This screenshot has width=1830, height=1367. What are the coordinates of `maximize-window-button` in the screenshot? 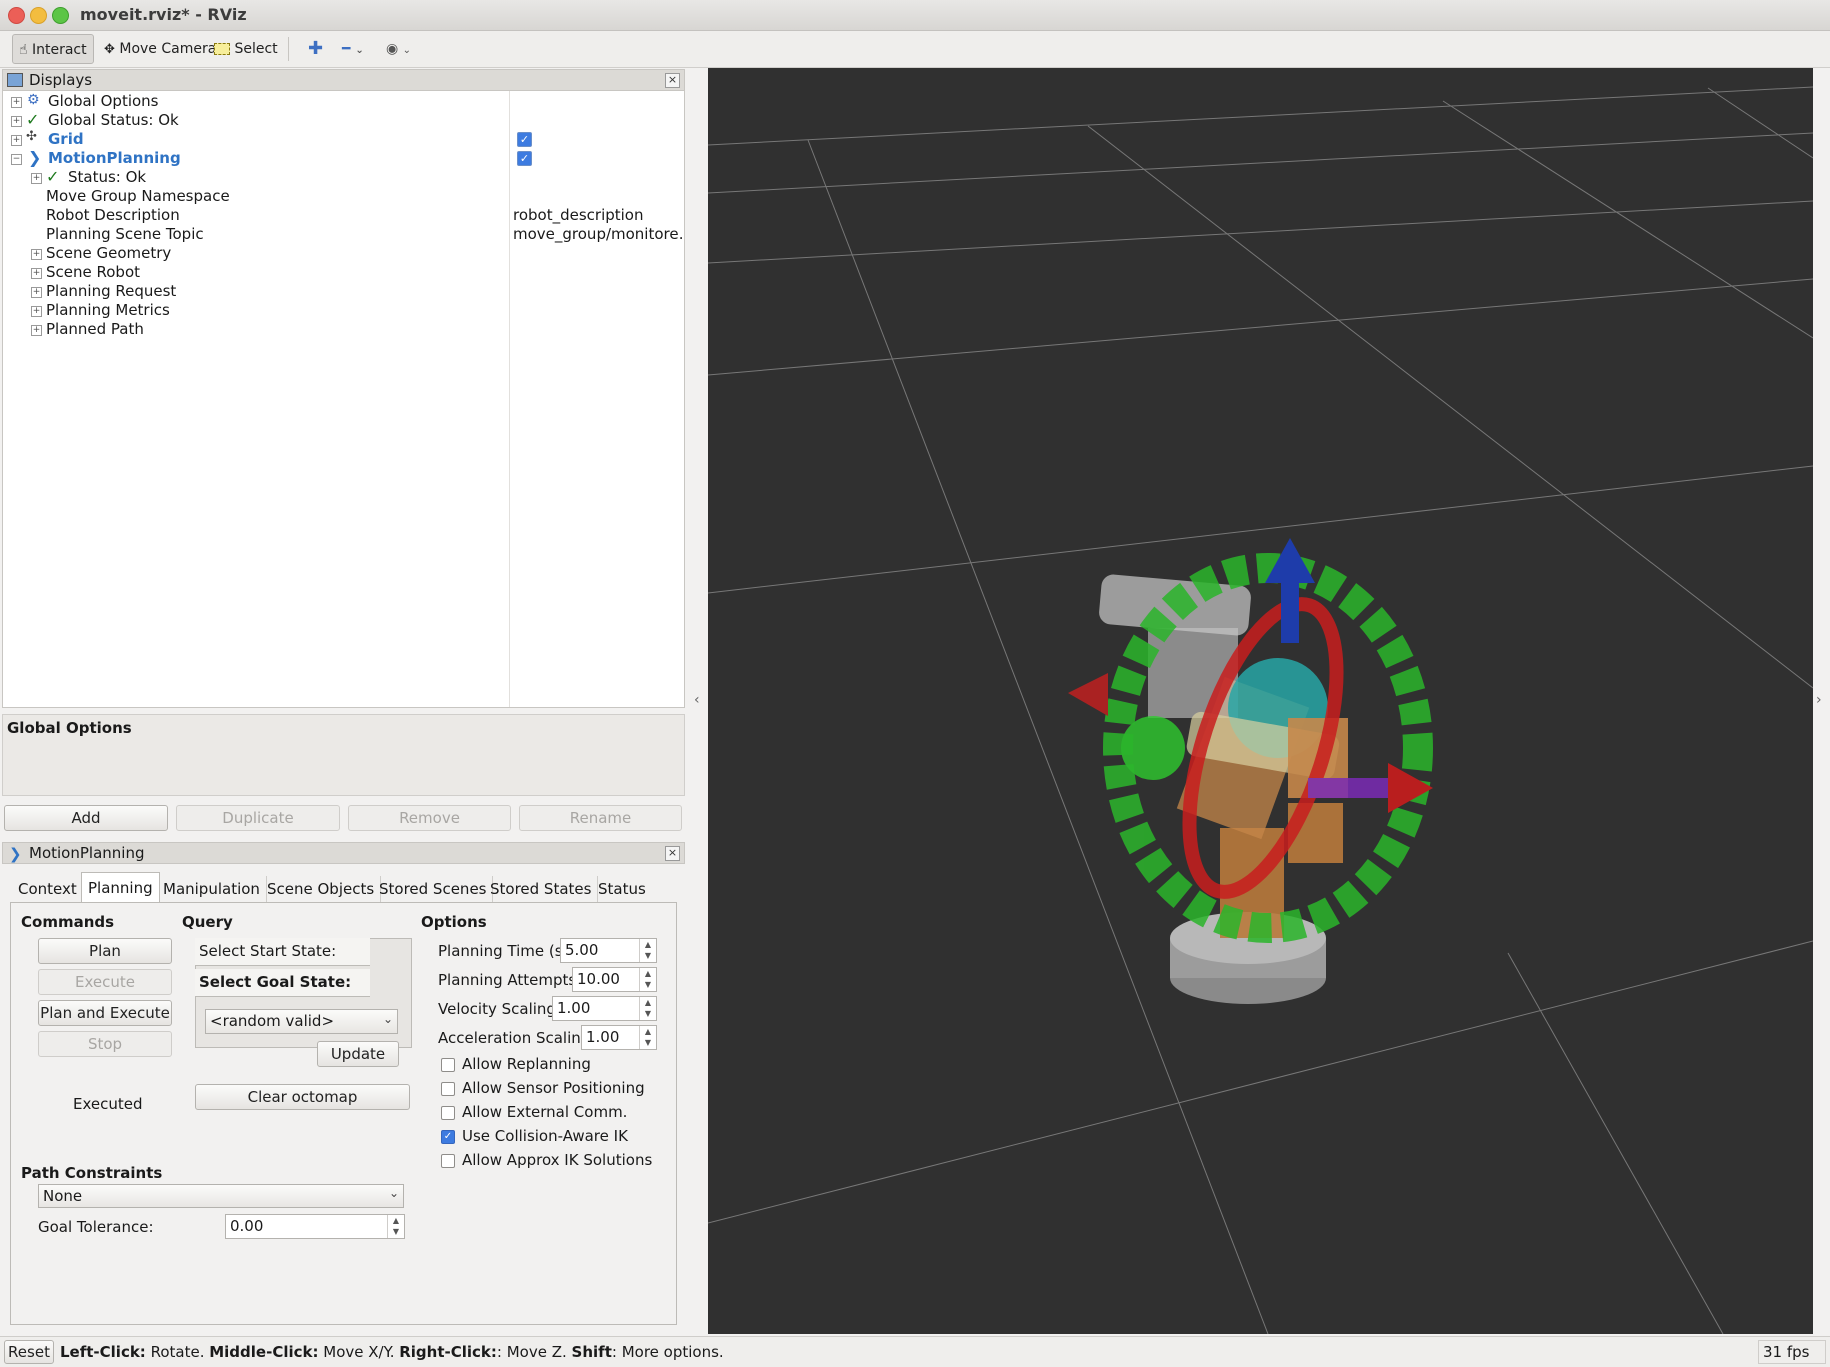 It's located at (60, 15).